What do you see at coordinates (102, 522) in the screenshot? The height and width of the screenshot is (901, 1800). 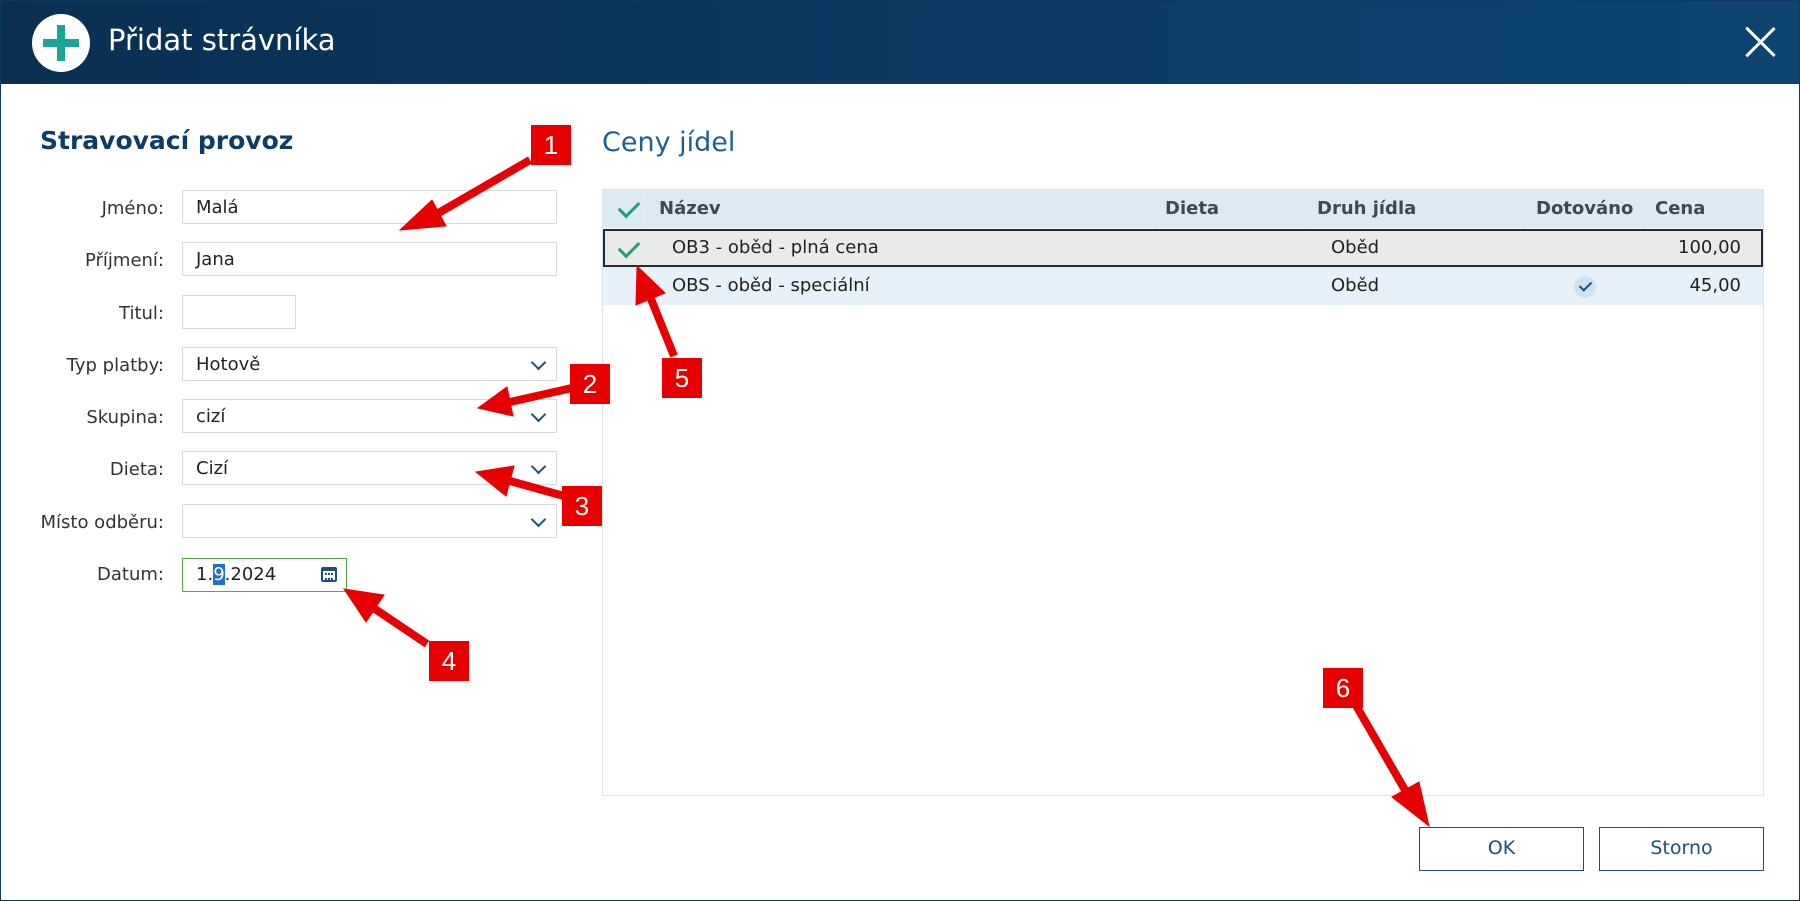 I see `label-misto-odberu: Místo odběru:` at bounding box center [102, 522].